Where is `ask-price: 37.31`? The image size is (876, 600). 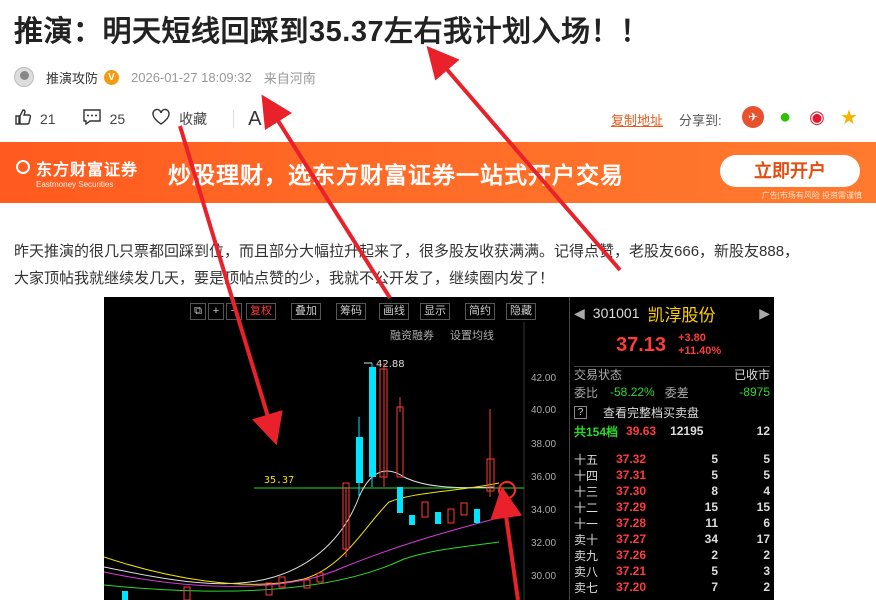
ask-price: 37.31 is located at coordinates (631, 475).